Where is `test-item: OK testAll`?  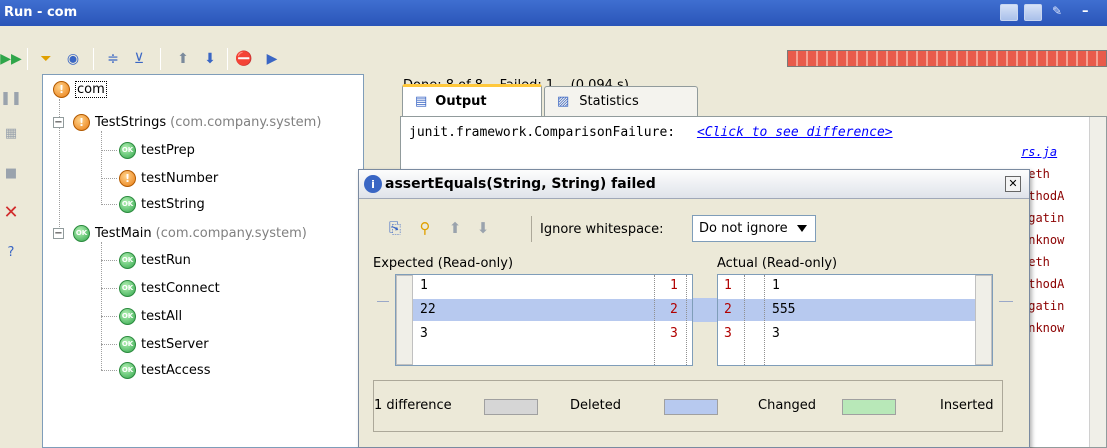 test-item: OK testAll is located at coordinates (150, 316).